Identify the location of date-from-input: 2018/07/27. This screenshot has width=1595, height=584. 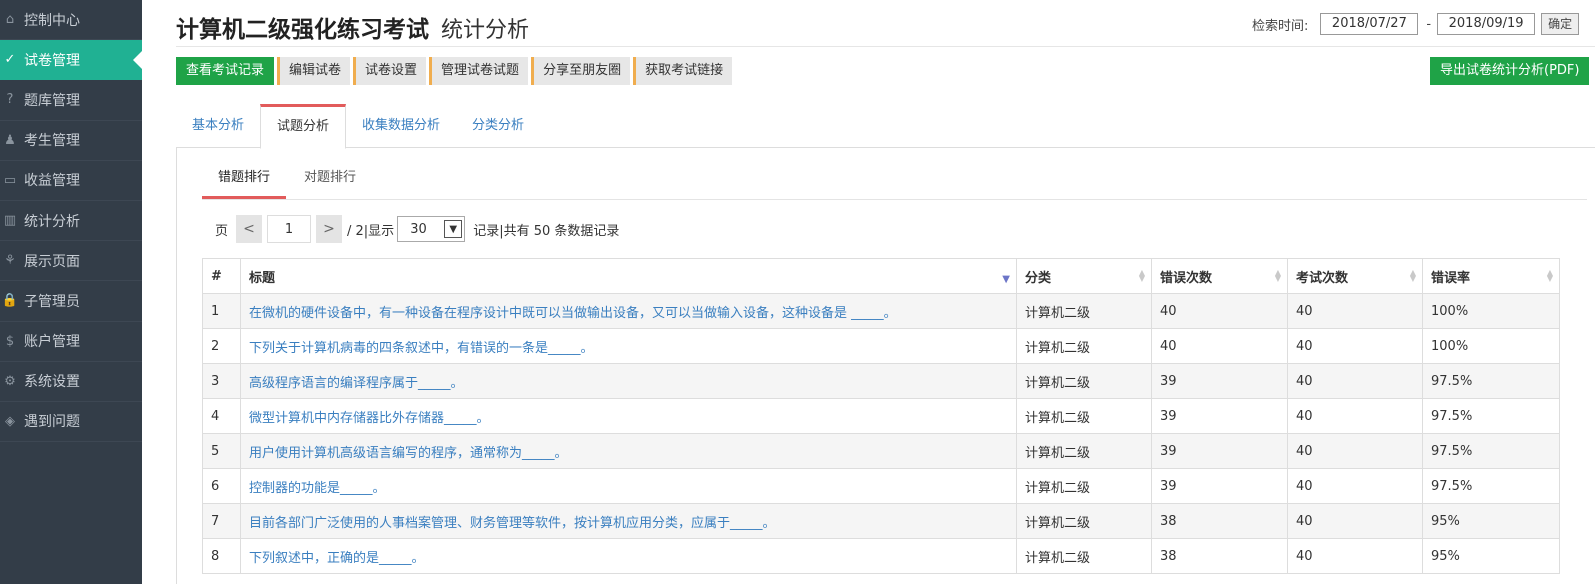
(1369, 24).